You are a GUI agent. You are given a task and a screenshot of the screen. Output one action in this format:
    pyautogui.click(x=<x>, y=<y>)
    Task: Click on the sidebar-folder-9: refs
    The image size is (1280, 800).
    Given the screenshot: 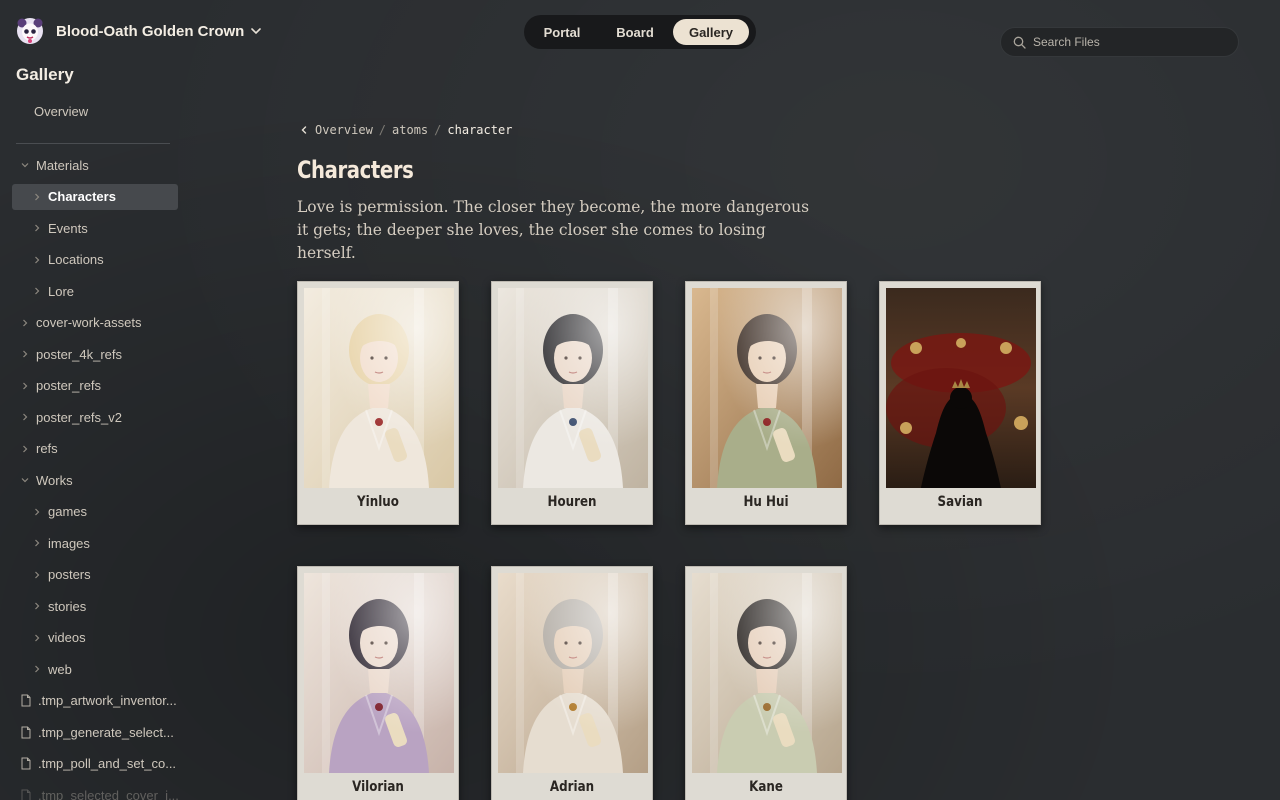 What is the action you would take?
    pyautogui.click(x=95, y=449)
    